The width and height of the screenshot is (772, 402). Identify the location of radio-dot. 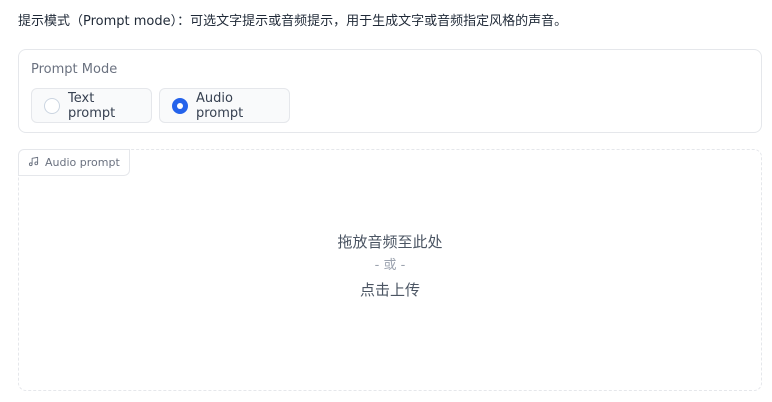
(180, 105).